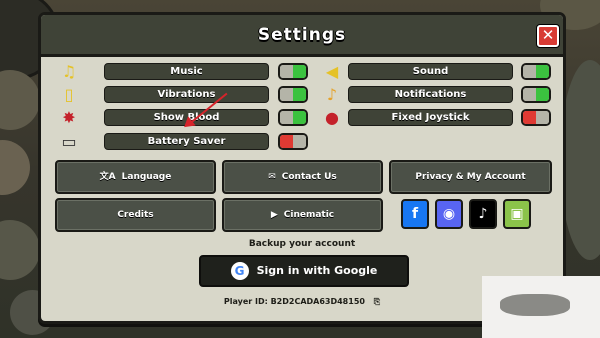 The width and height of the screenshot is (600, 338). I want to click on music-label: Music, so click(186, 71).